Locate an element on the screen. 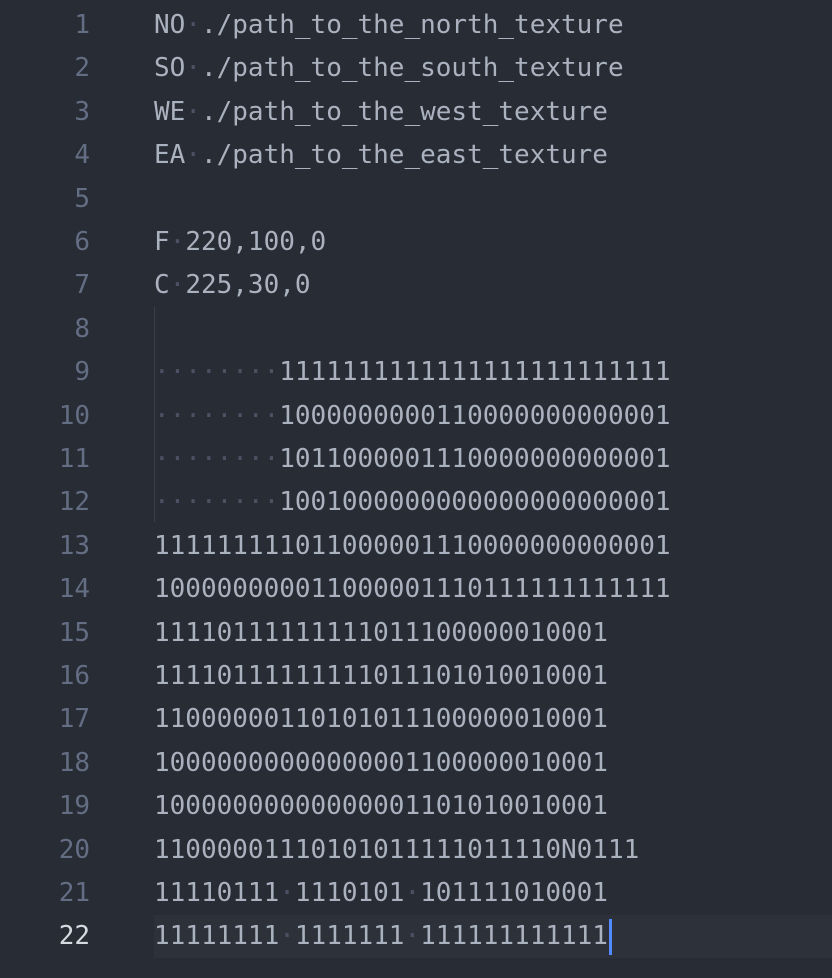 The height and width of the screenshot is (978, 832). editor-line: 16 11110111111111011101010010001 is located at coordinates (416, 676).